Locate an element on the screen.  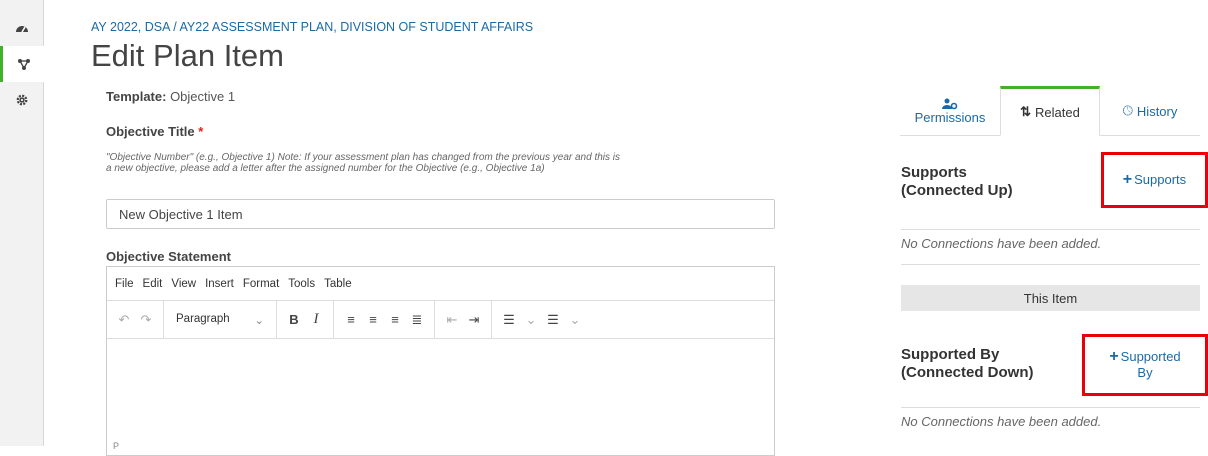
page-title: Edit Plan Item is located at coordinates (187, 55).